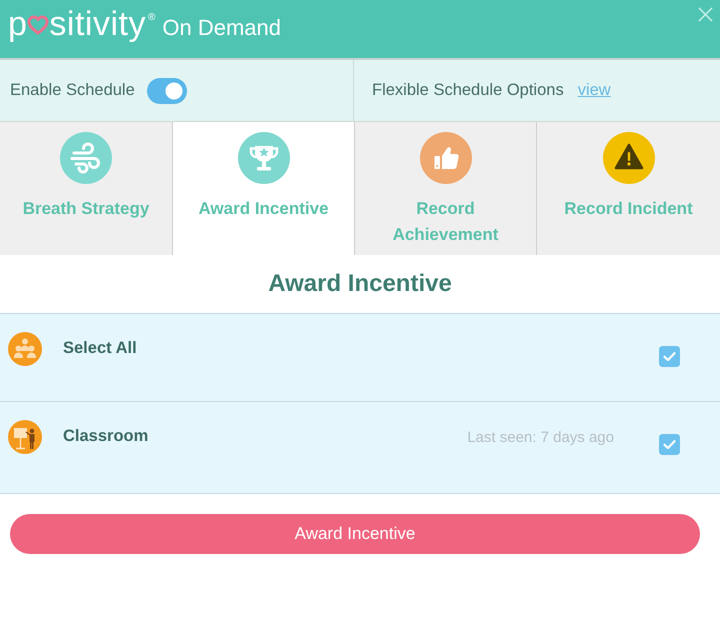 This screenshot has width=720, height=627. I want to click on toggle-switch, so click(166, 91).